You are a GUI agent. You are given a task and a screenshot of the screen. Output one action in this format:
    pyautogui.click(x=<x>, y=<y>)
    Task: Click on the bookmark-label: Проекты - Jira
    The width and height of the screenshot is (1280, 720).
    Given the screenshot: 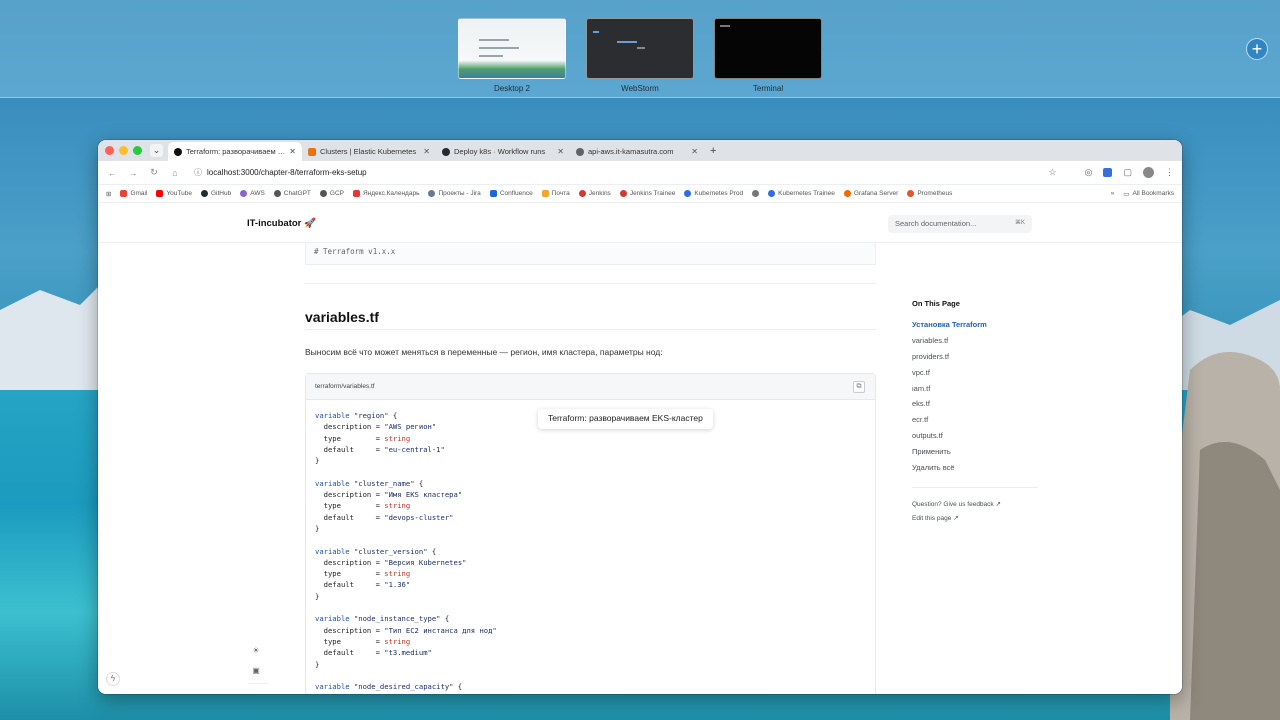 What is the action you would take?
    pyautogui.click(x=459, y=193)
    